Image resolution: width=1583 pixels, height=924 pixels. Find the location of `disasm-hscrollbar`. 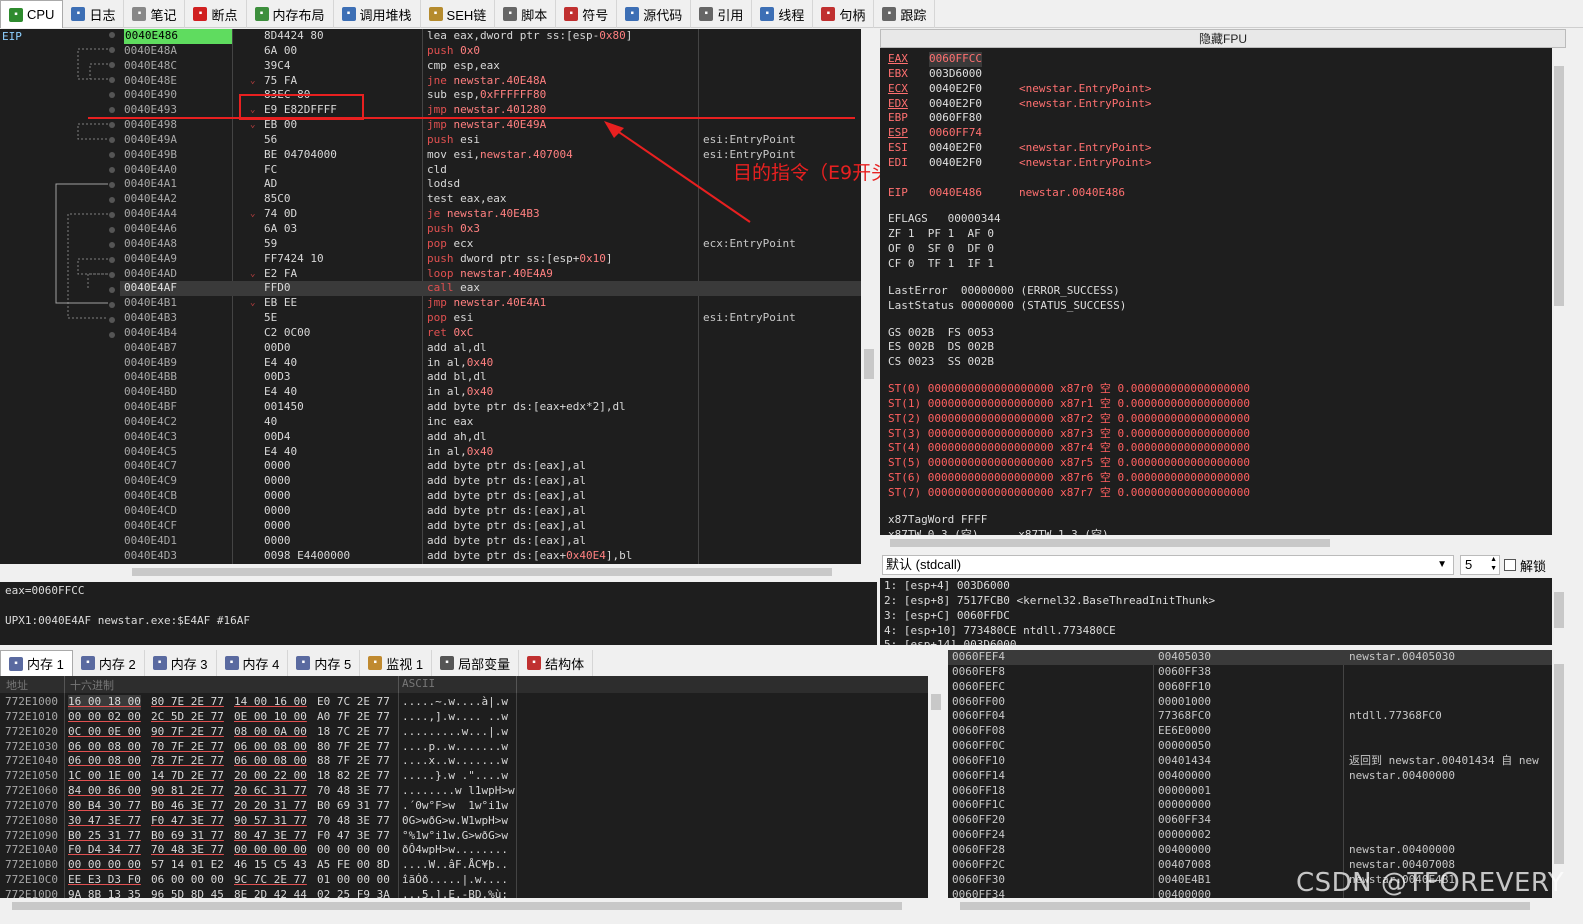

disasm-hscrollbar is located at coordinates (490, 572).